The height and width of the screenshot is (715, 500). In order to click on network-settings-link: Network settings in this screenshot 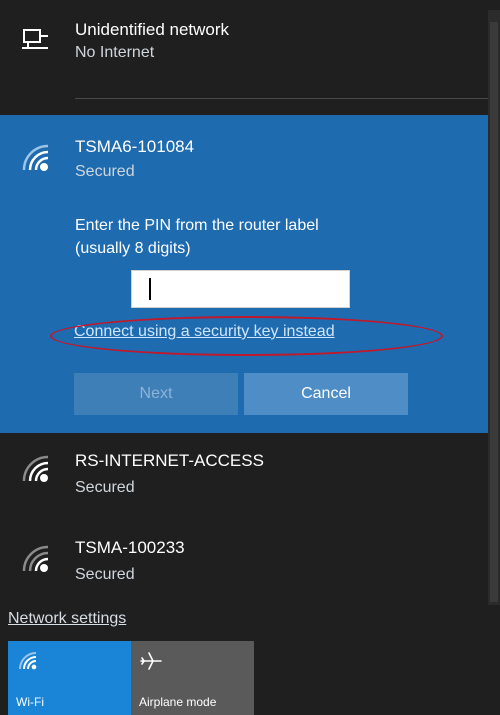, I will do `click(67, 619)`.